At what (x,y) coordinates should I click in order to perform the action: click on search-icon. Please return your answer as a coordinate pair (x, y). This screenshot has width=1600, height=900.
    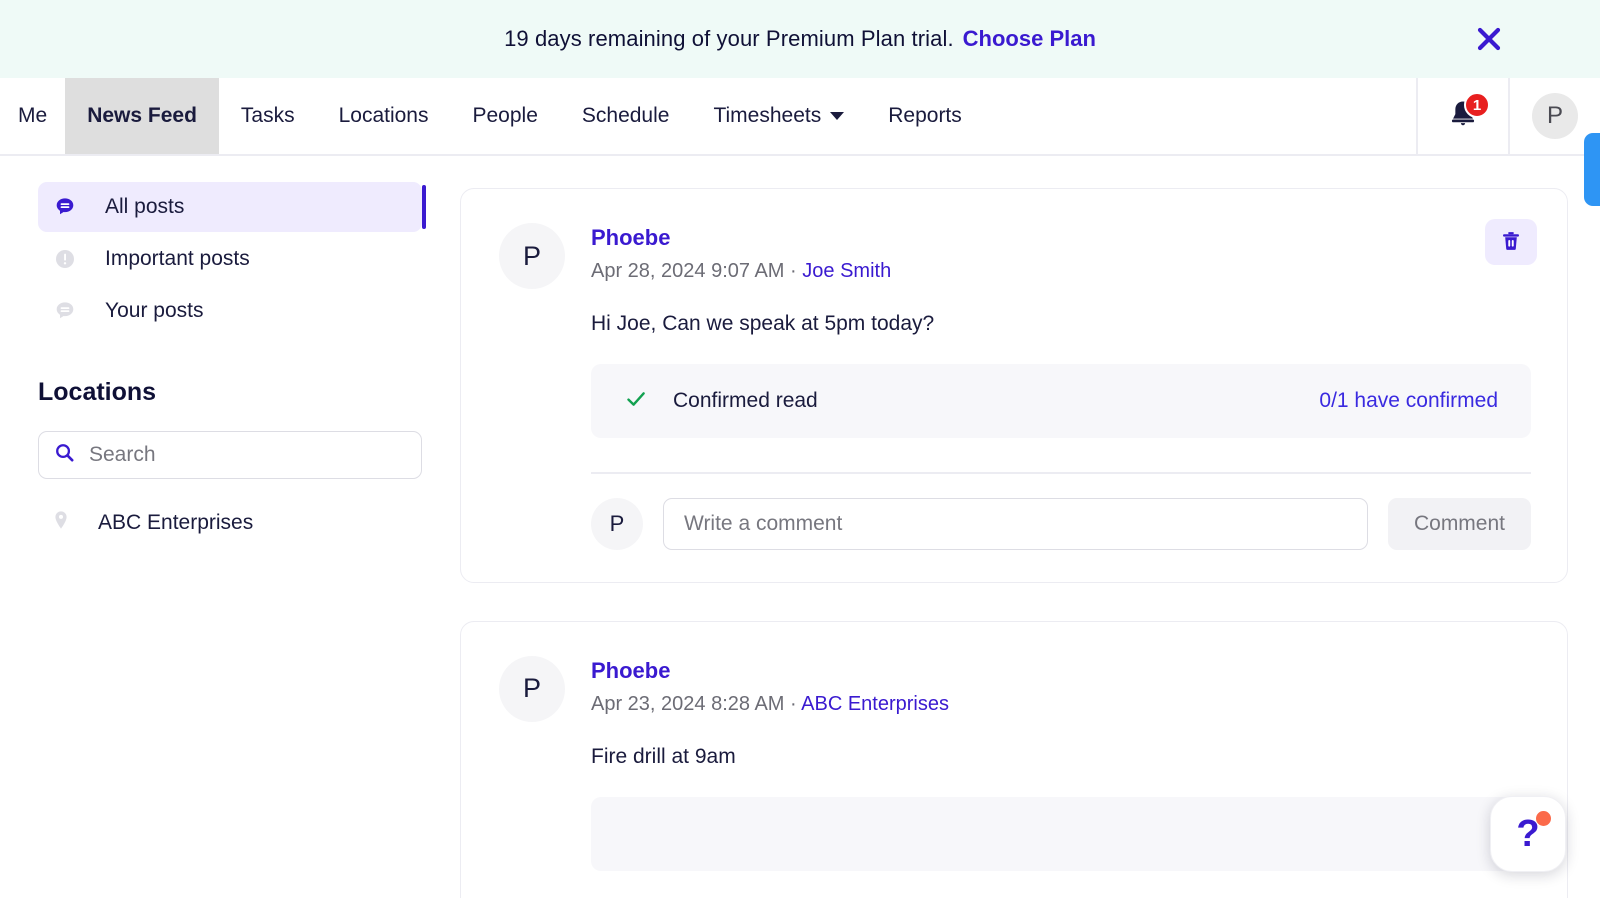
    Looking at the image, I should click on (64, 455).